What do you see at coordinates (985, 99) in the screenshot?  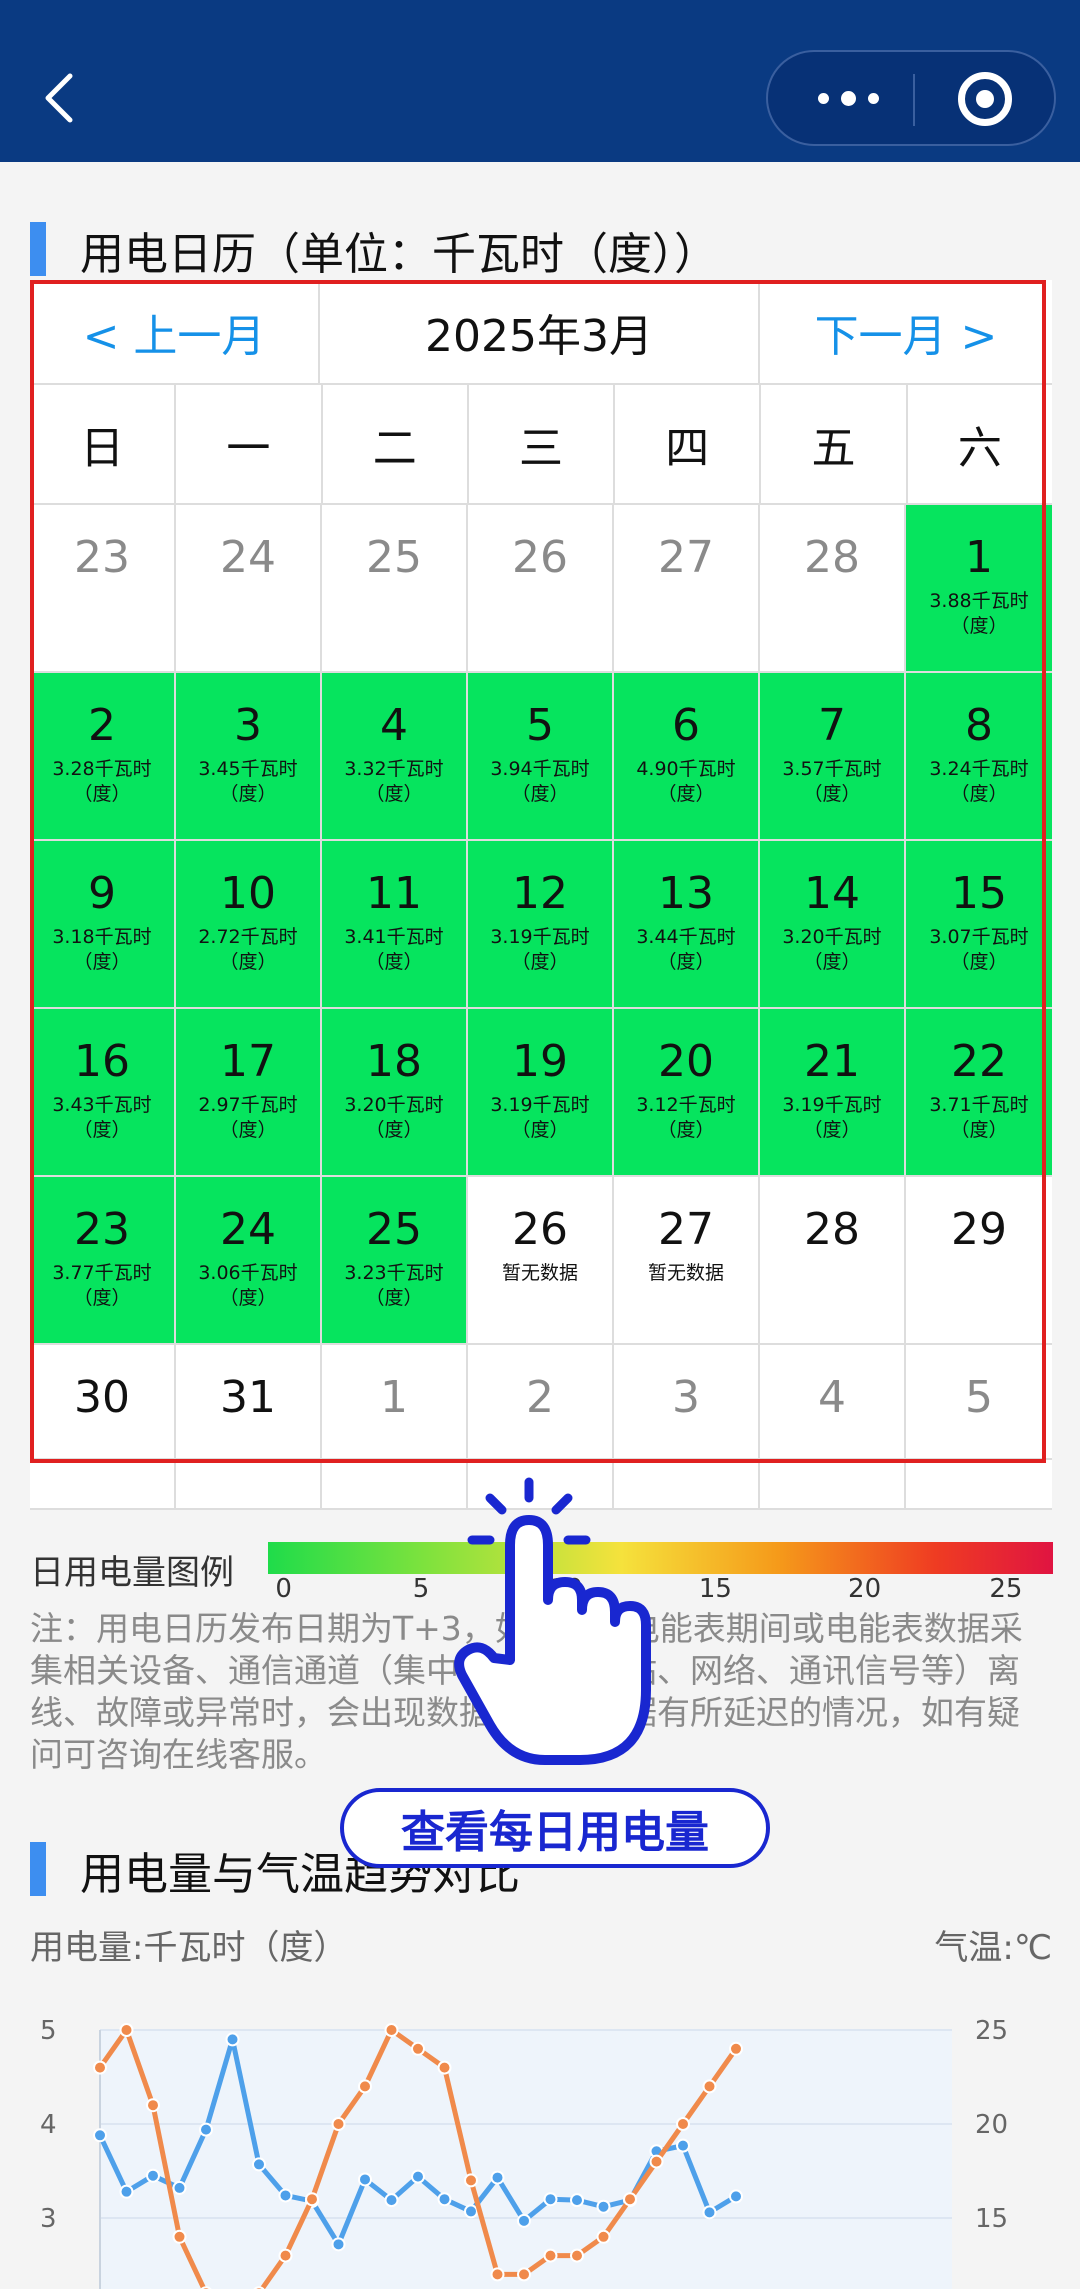 I see `close-target-icon` at bounding box center [985, 99].